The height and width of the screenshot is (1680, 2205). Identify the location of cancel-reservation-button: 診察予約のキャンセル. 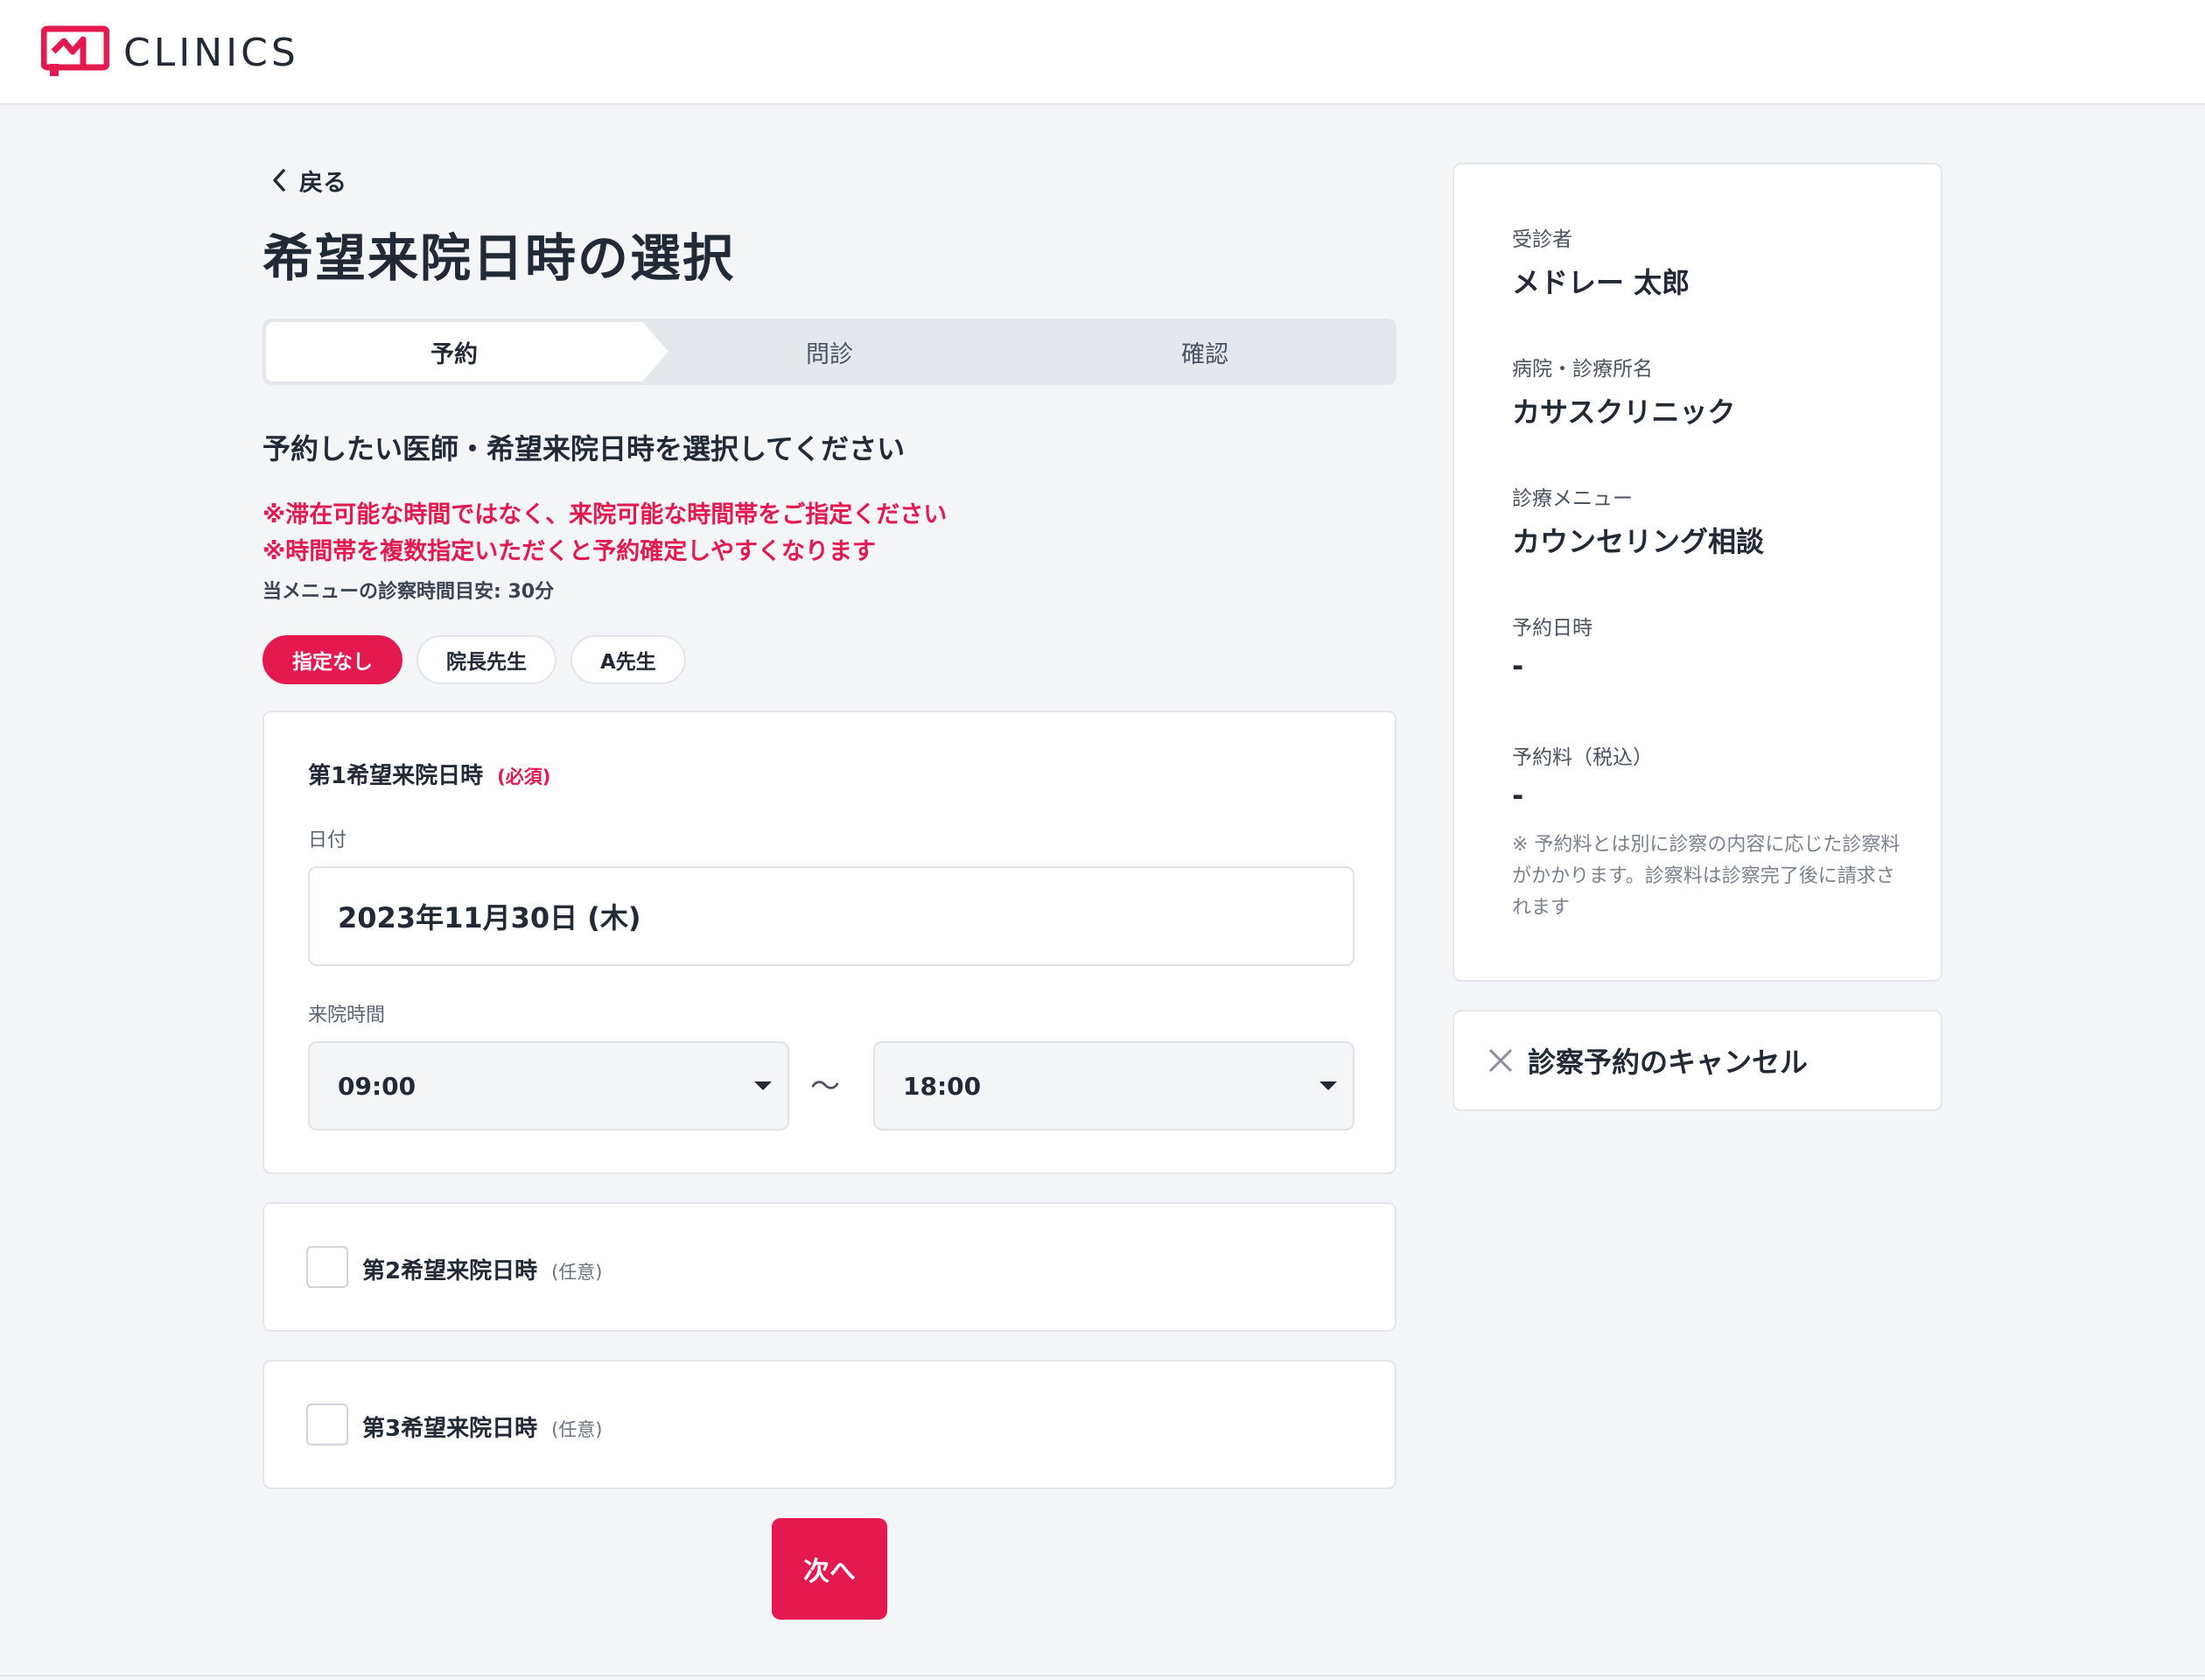
(1697, 1060).